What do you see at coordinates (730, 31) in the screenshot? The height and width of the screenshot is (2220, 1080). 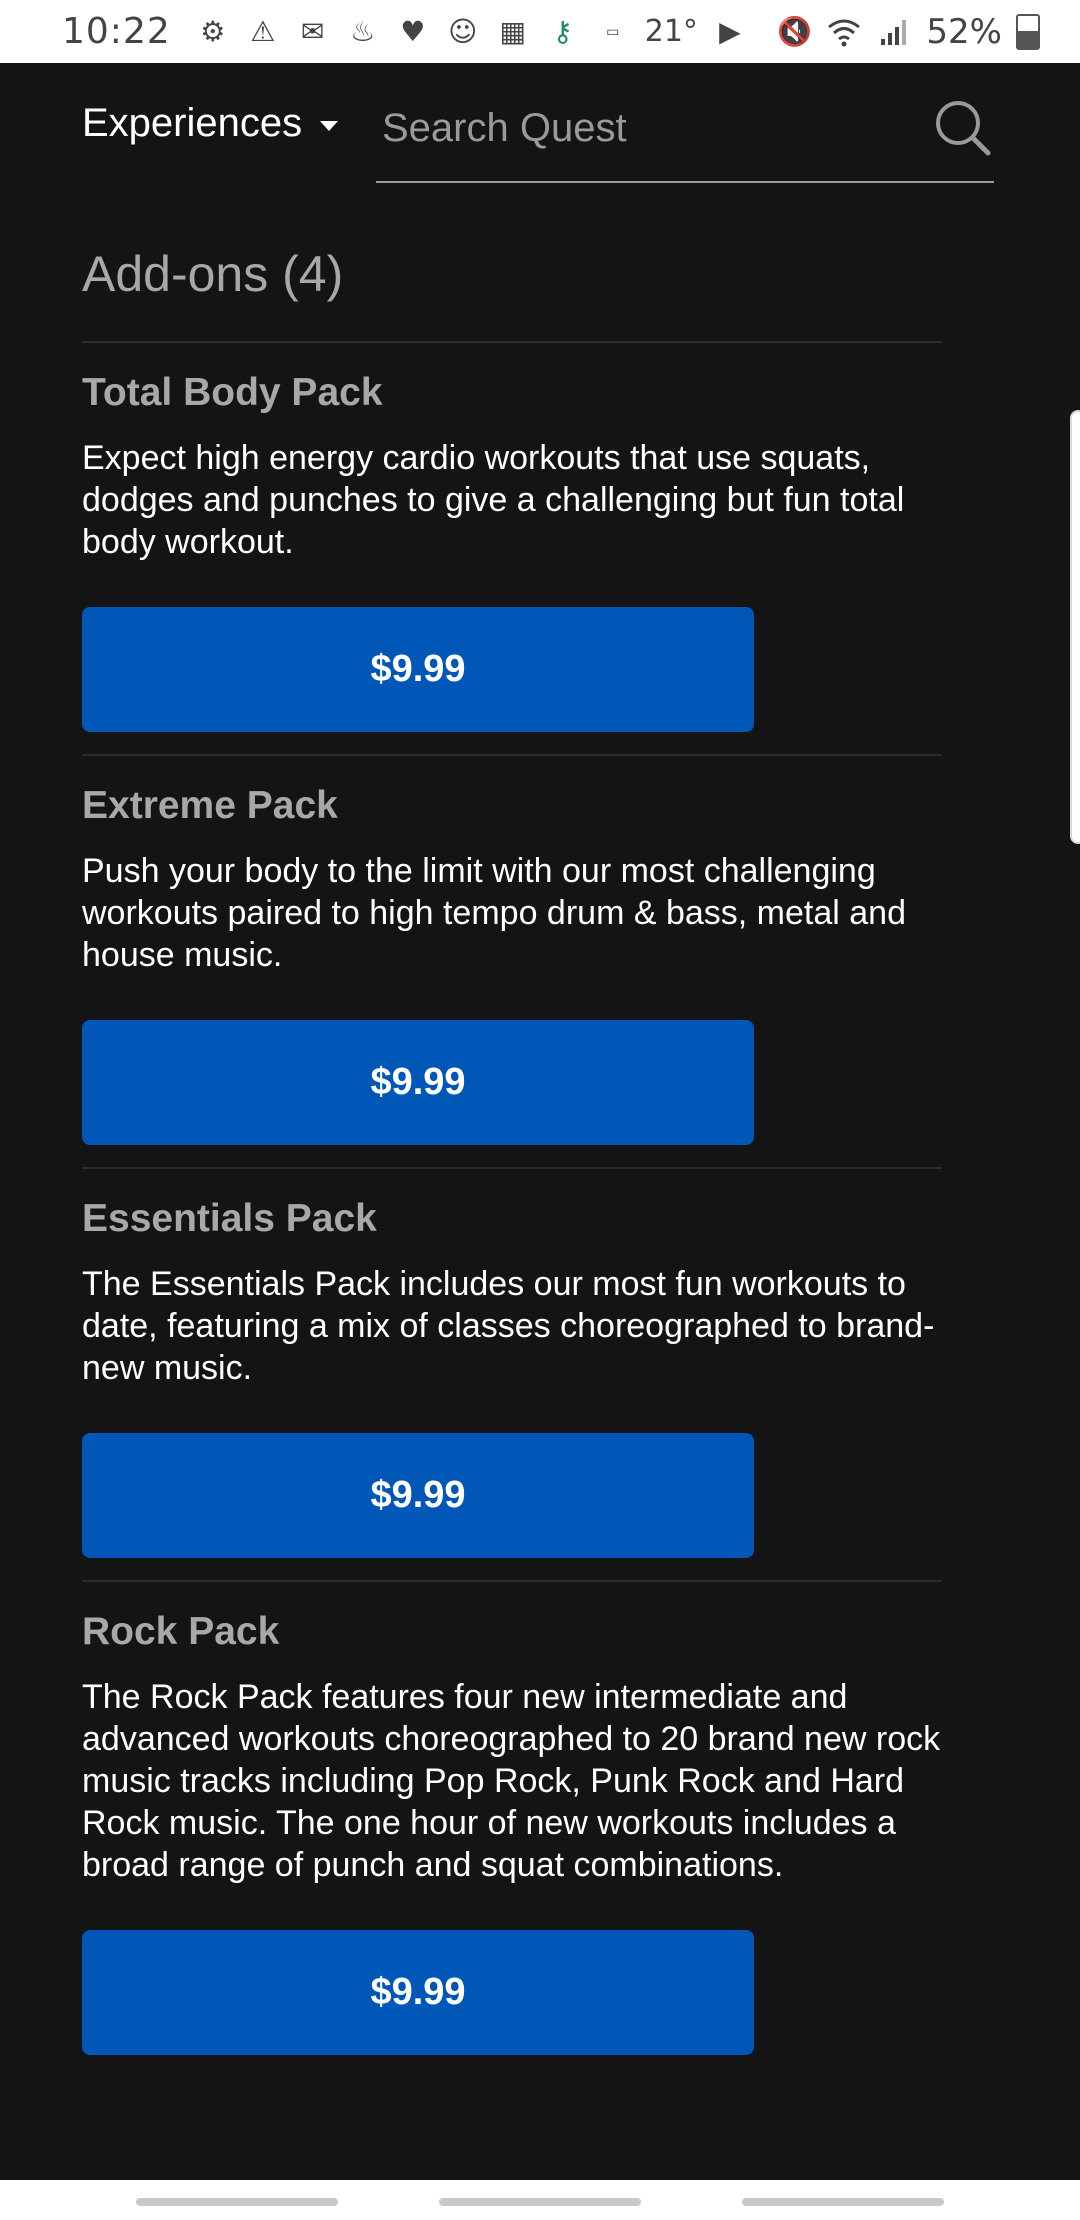 I see `play-icon: ▶` at bounding box center [730, 31].